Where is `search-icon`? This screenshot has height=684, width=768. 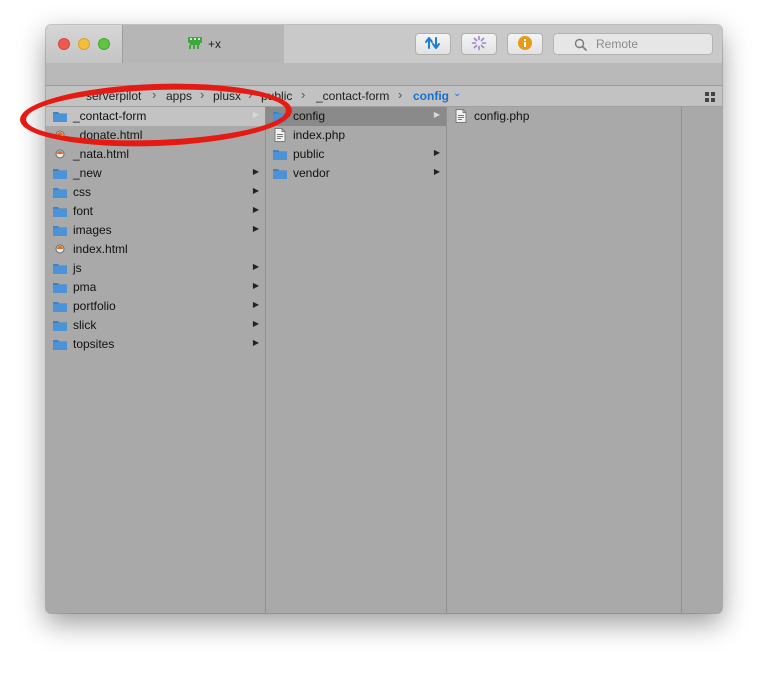
search-icon is located at coordinates (580, 46).